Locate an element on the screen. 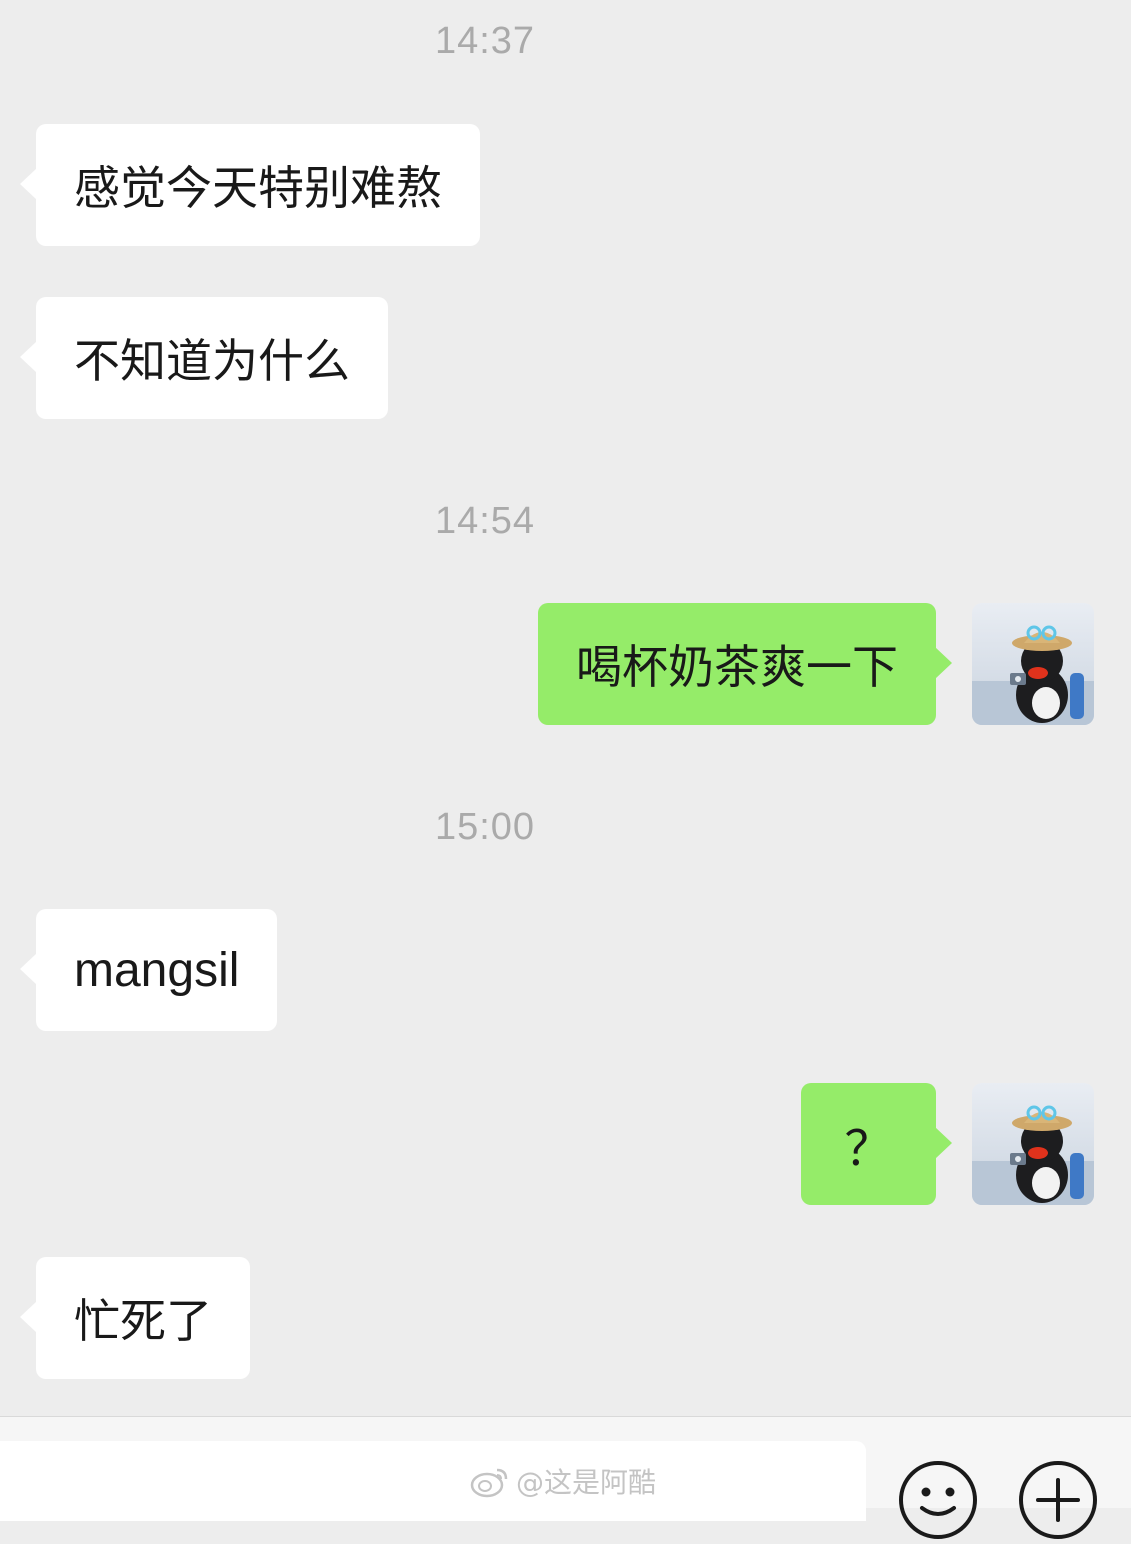  outgoing-message: ？ is located at coordinates (876, 1144).